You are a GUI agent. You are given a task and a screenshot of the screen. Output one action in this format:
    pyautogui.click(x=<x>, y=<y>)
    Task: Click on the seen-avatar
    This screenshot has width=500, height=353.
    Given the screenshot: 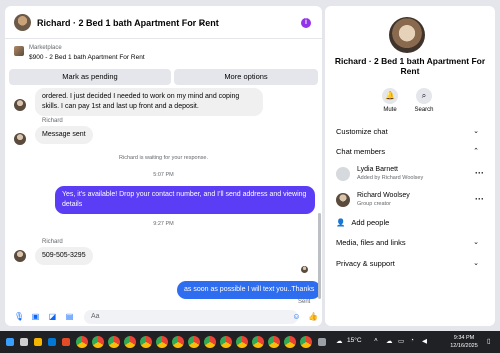 What is the action you would take?
    pyautogui.click(x=304, y=269)
    